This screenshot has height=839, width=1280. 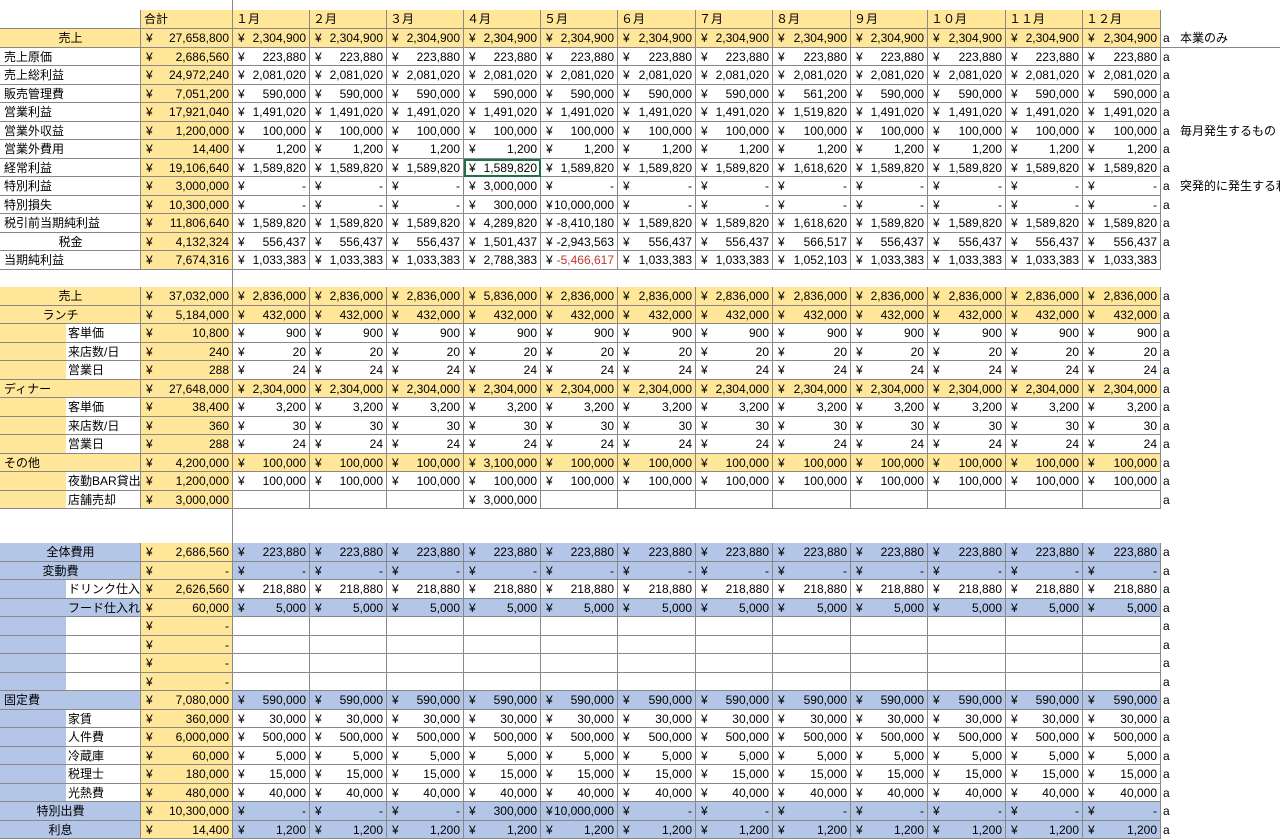 What do you see at coordinates (187, 75) in the screenshot?
I see `total-cell: ¥24,972,240` at bounding box center [187, 75].